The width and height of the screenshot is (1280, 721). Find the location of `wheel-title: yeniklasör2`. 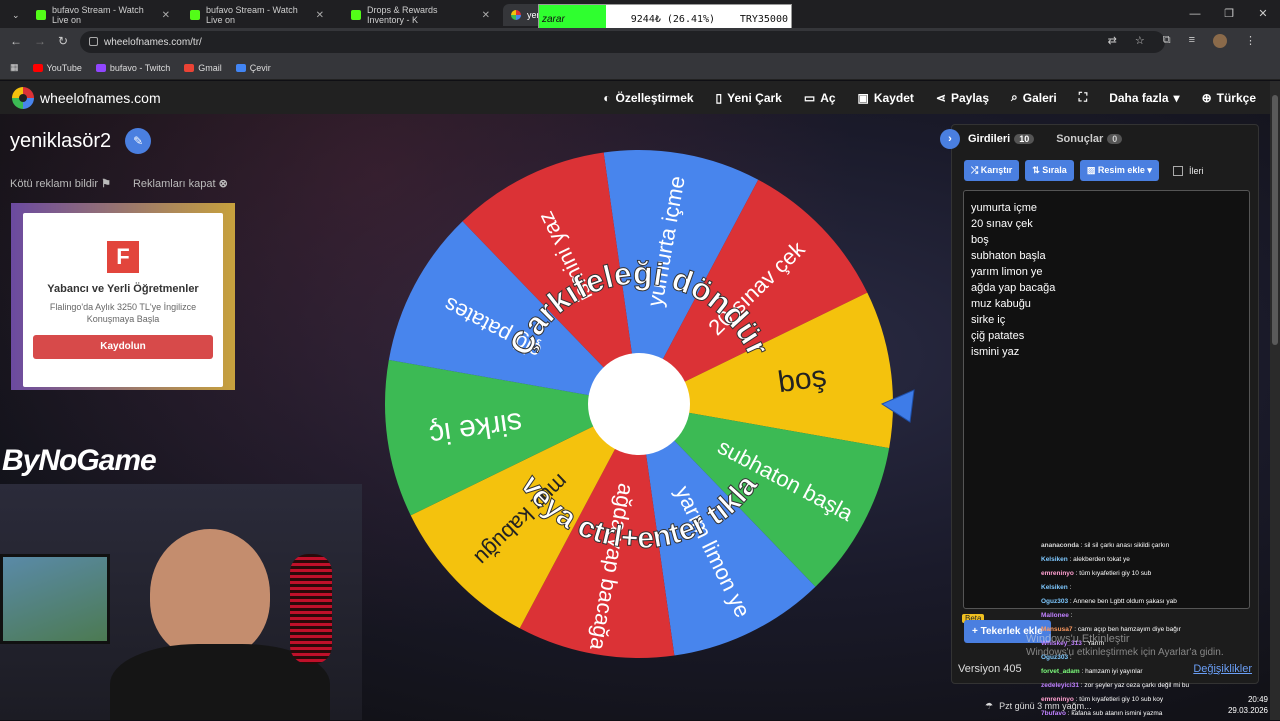

wheel-title: yeniklasör2 is located at coordinates (61, 140).